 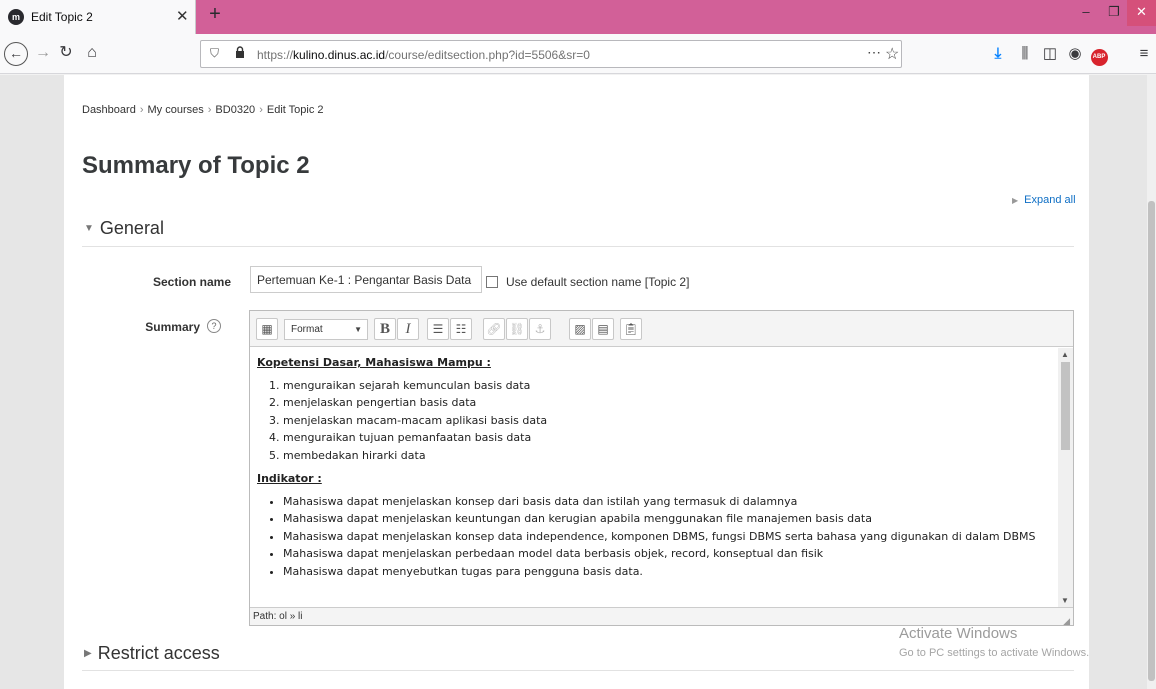 I want to click on image-icon: ▨, so click(x=580, y=329).